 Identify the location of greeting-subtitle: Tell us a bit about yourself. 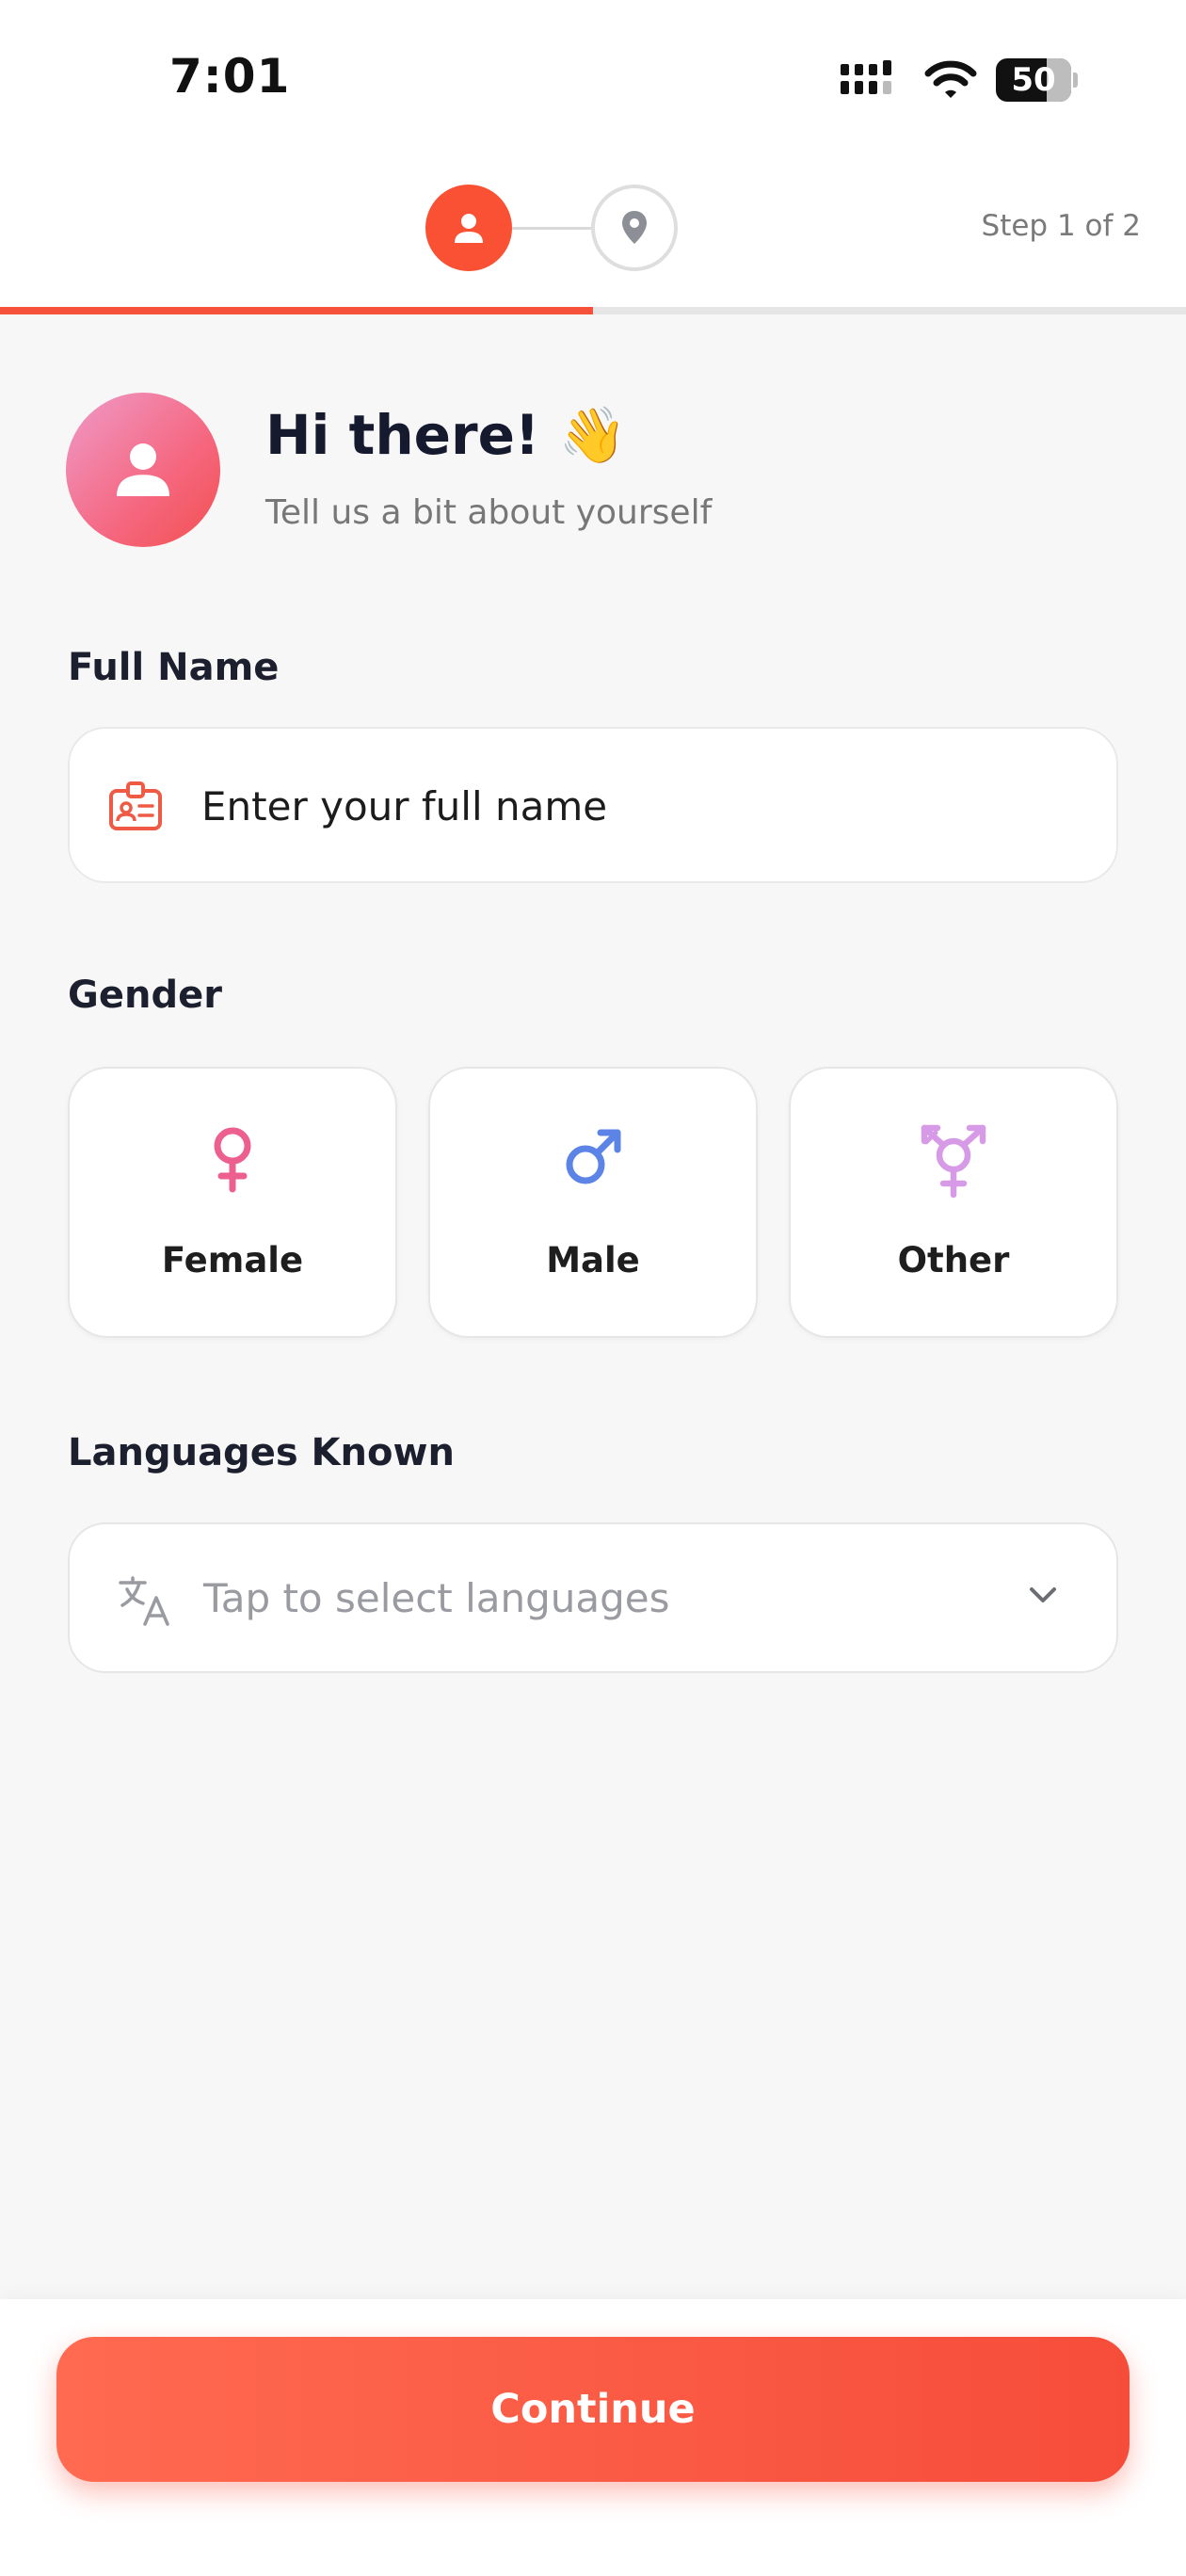
(489, 512).